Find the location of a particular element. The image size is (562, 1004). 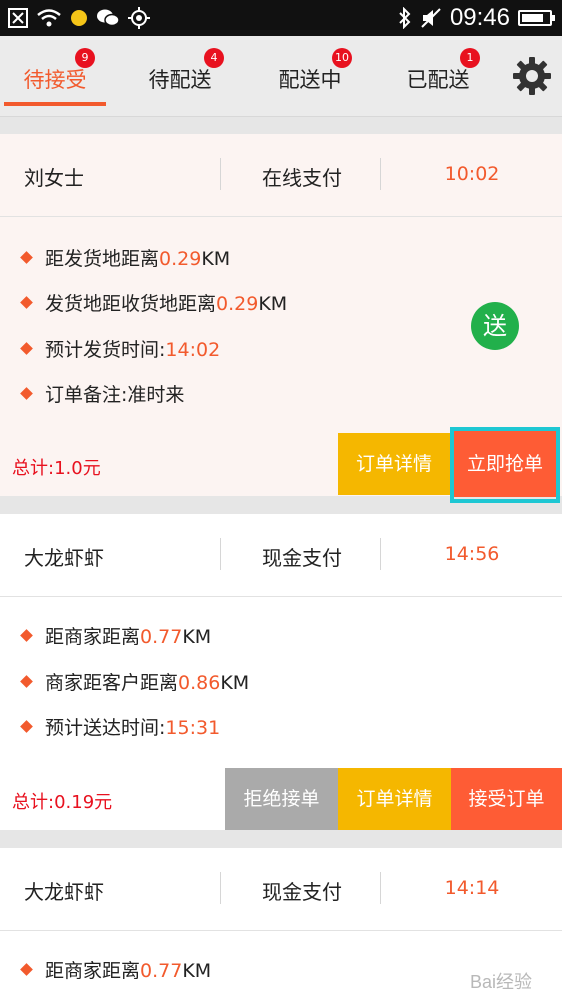

order-note: 订单备注:准时来 is located at coordinates (115, 395).